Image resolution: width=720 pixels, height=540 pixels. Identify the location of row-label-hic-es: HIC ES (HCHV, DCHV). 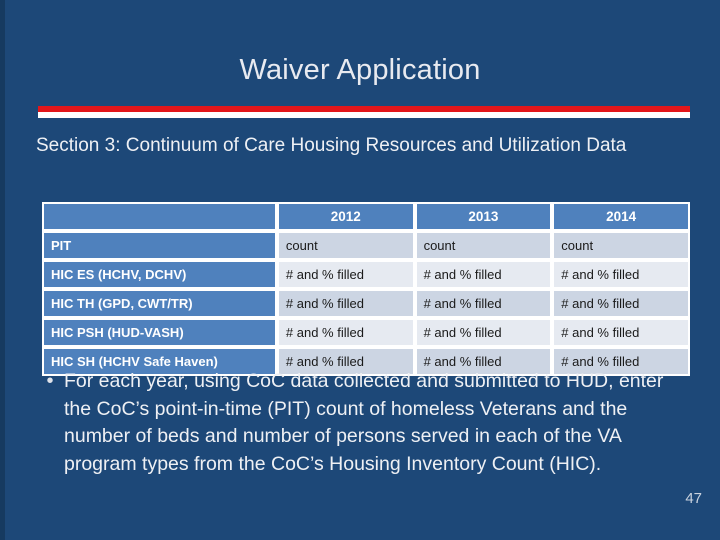
(159, 274).